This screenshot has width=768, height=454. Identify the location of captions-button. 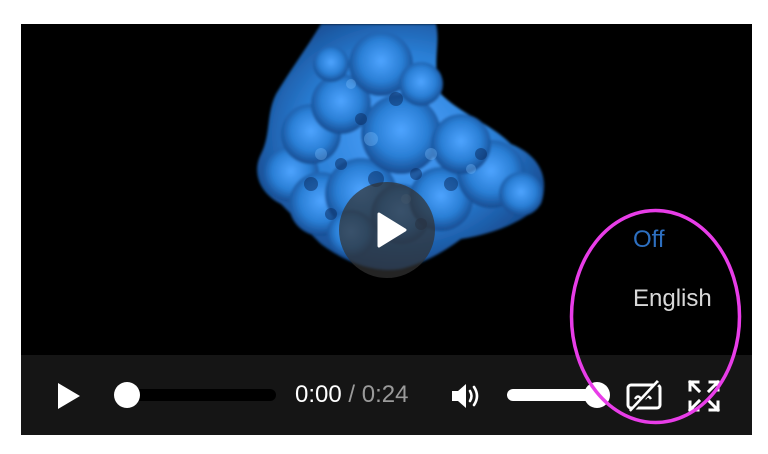
(644, 396).